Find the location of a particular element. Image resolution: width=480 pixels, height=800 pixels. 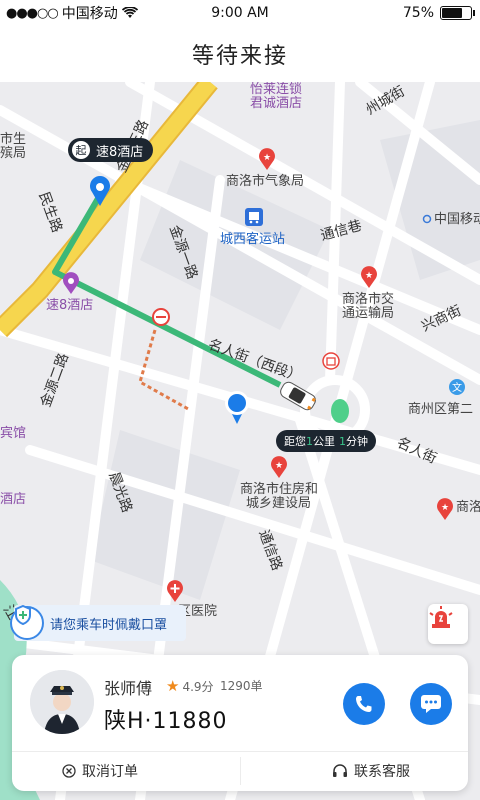

school-icon: 文 is located at coordinates (457, 387).